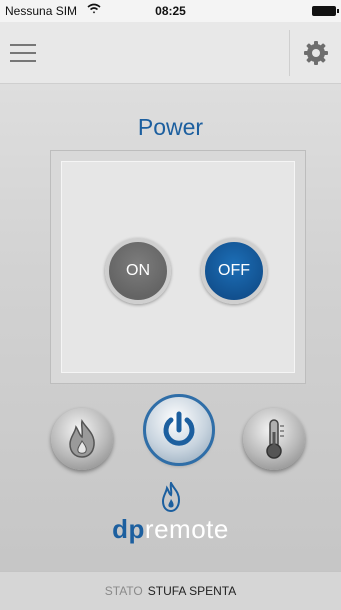  I want to click on thermometer-mode-button, so click(274, 439).